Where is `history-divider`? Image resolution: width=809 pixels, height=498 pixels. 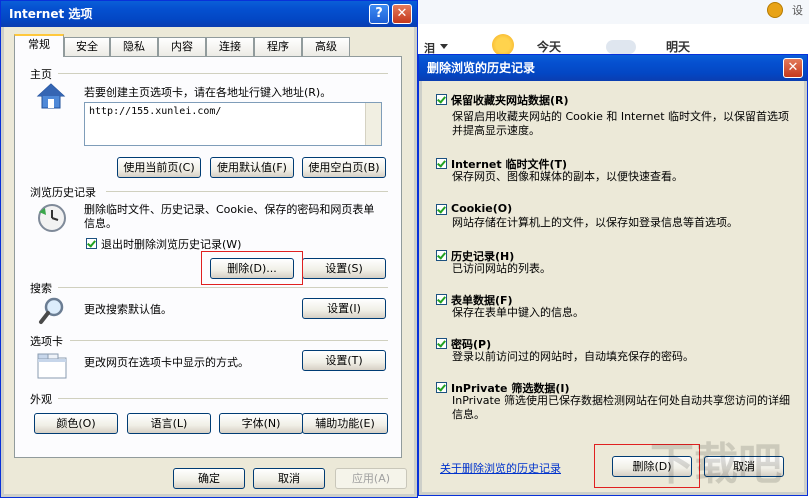 history-divider is located at coordinates (247, 191).